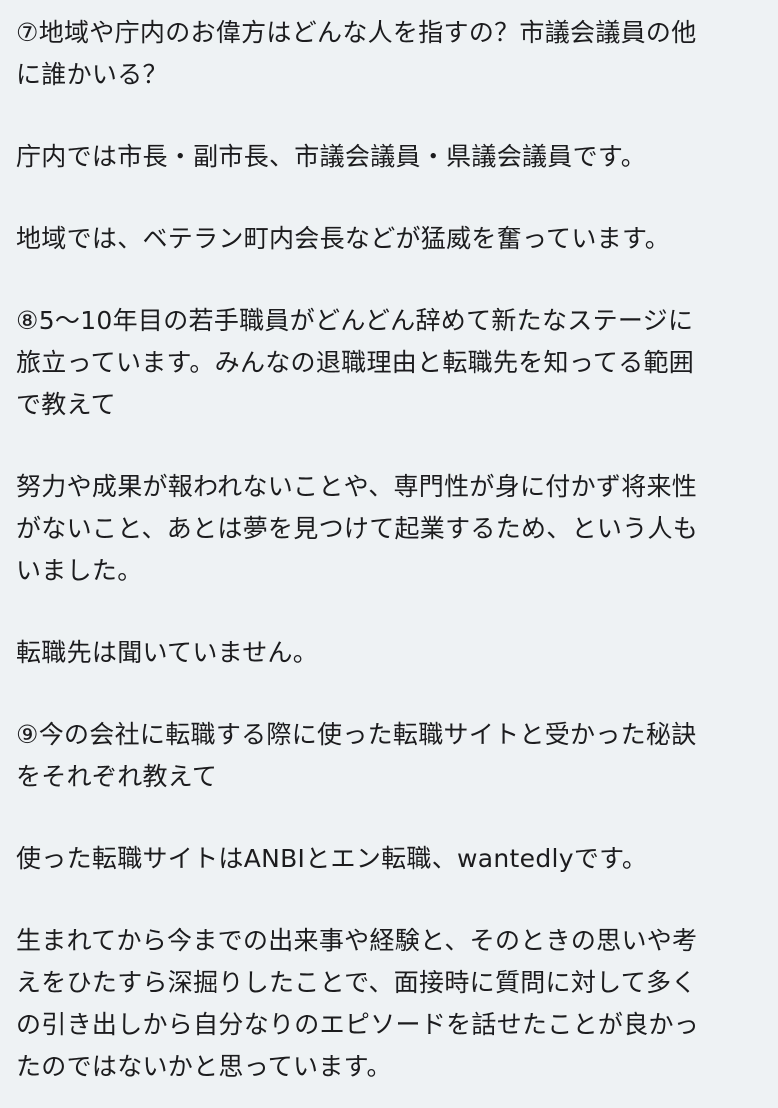 This screenshot has width=778, height=1108. Describe the element at coordinates (389, 54) in the screenshot. I see `question-7: ⑦地域や庁内のお偉方はどんな人を指すの？市議会議員の他 に誰かいる？` at that location.